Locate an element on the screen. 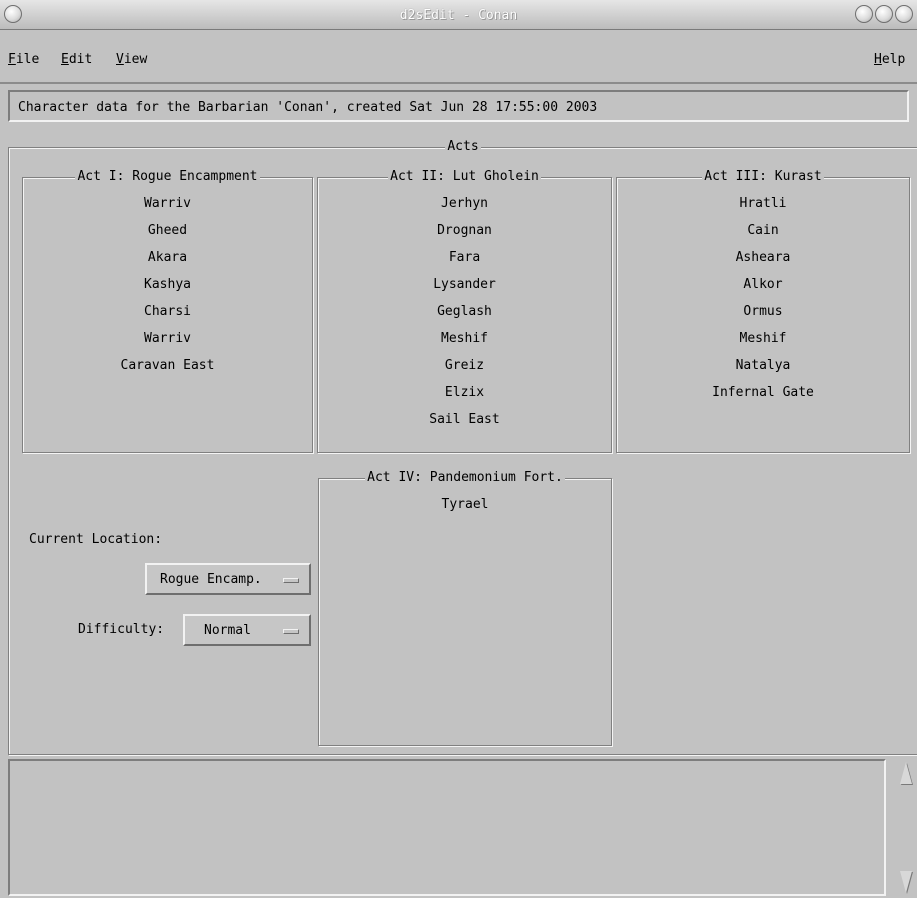 This screenshot has height=898, width=917. act1-title: Act I: Rogue Encampment is located at coordinates (167, 176).